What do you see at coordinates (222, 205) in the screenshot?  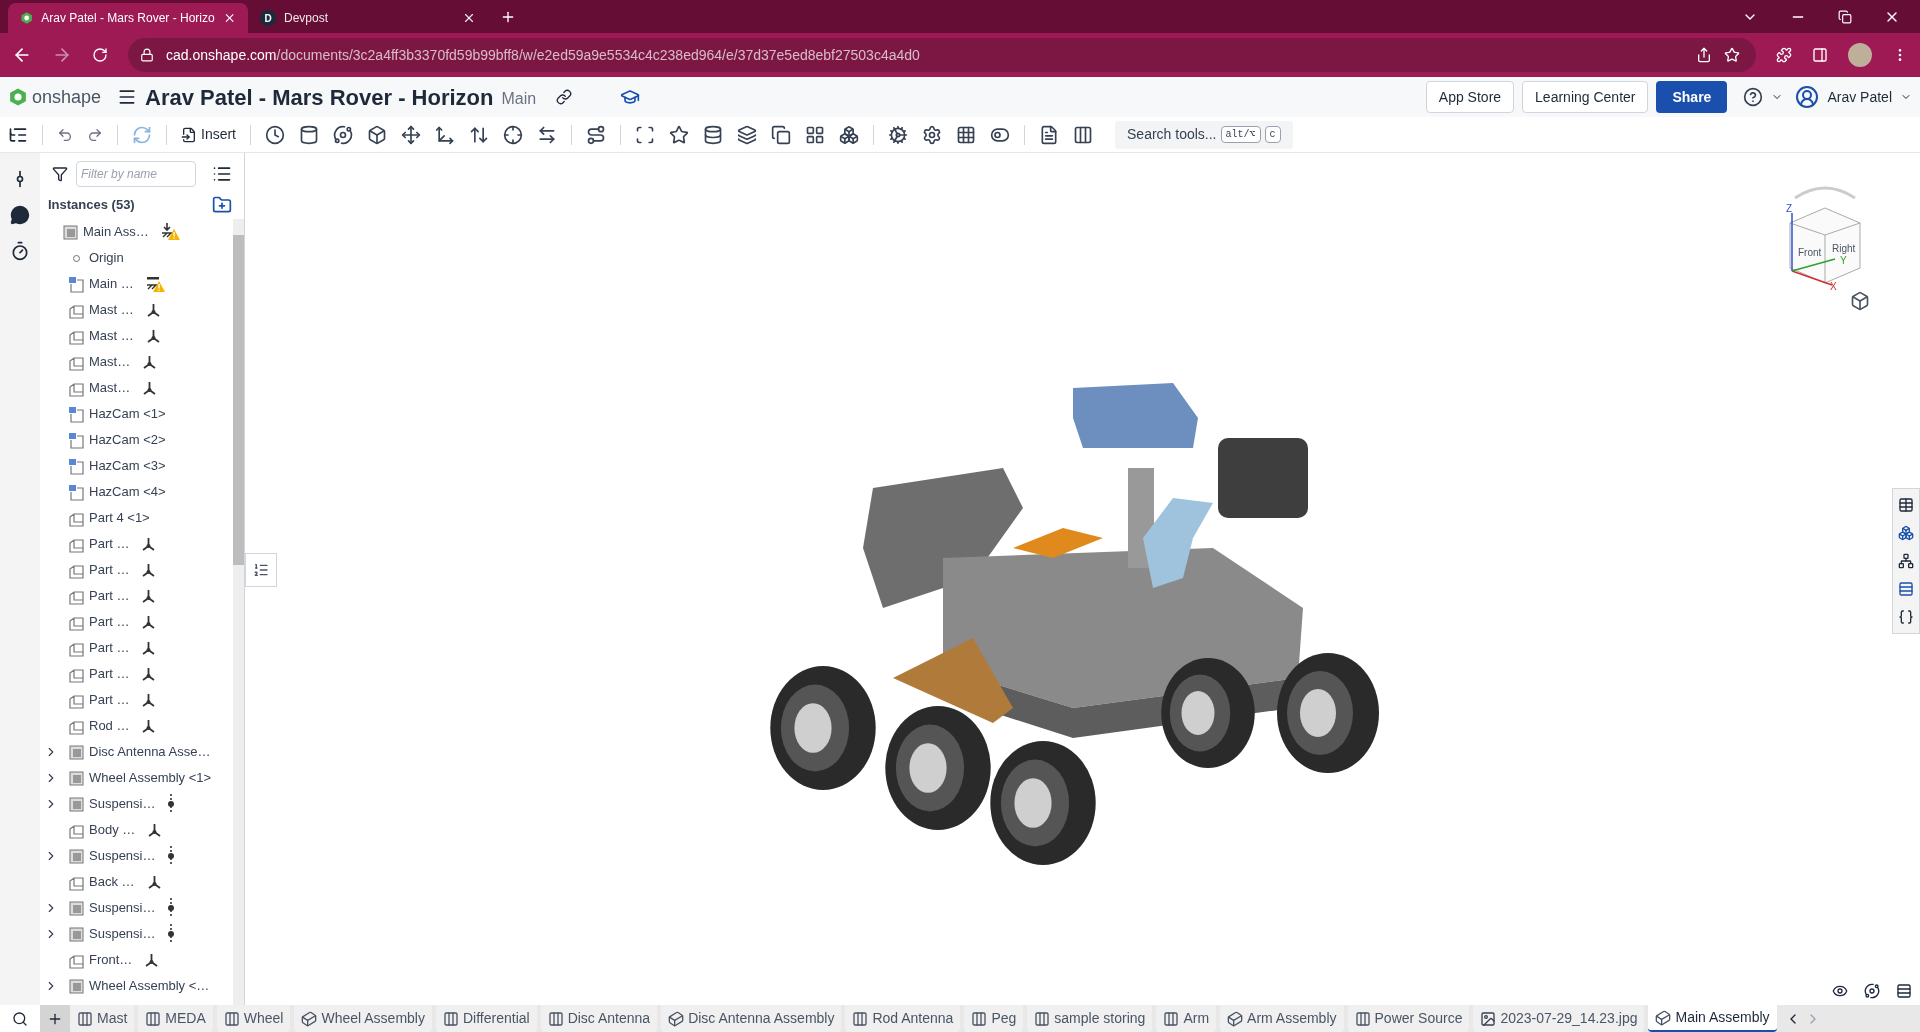 I see `new-folder-icon` at bounding box center [222, 205].